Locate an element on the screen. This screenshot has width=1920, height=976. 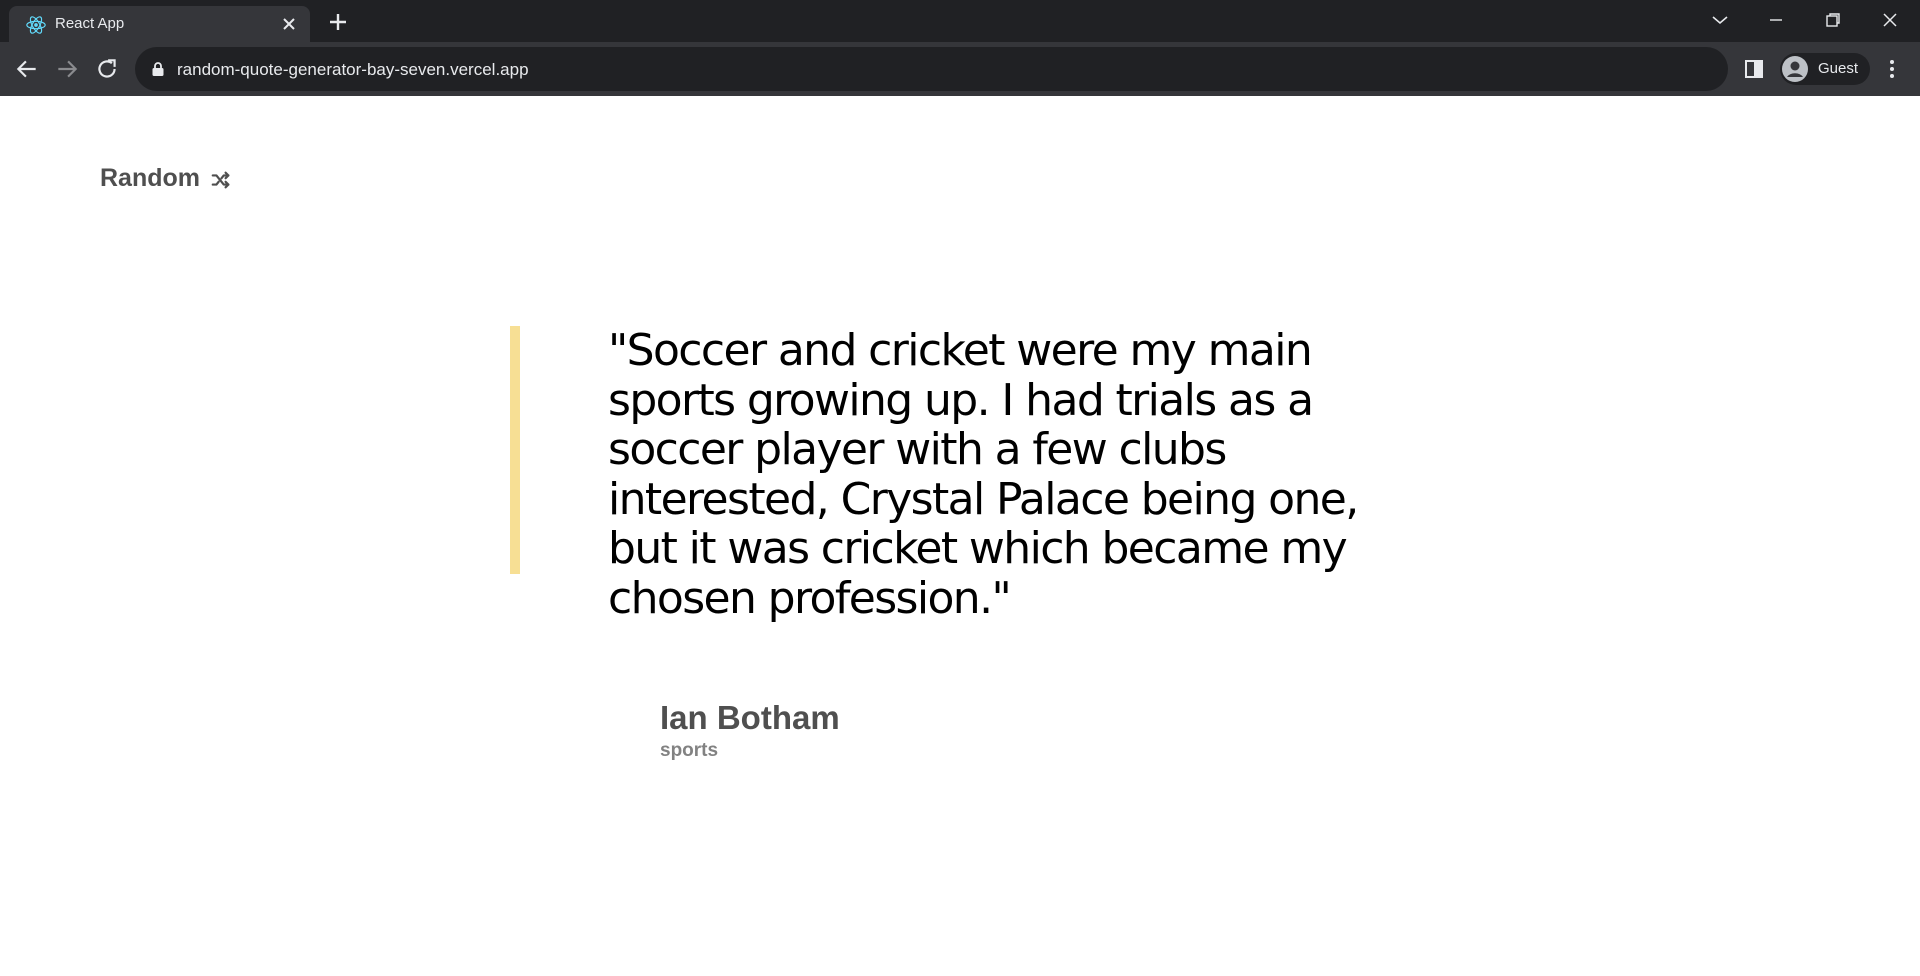
quote-accent-bar is located at coordinates (515, 450).